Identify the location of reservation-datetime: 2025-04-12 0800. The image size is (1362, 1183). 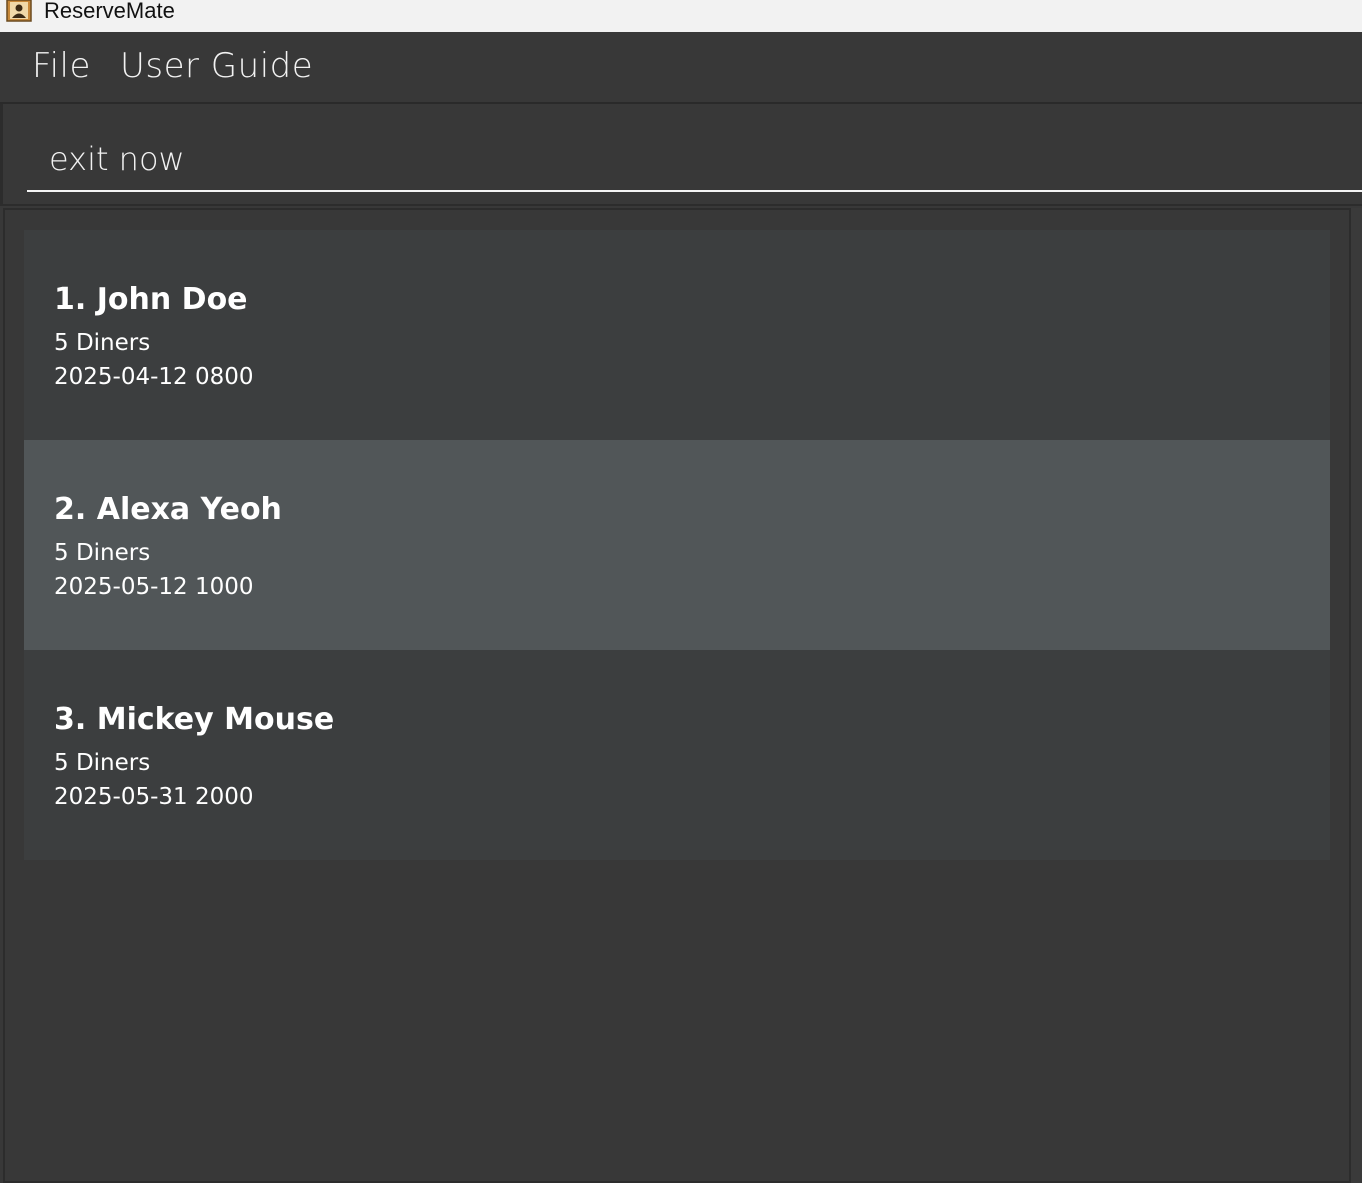
(154, 377).